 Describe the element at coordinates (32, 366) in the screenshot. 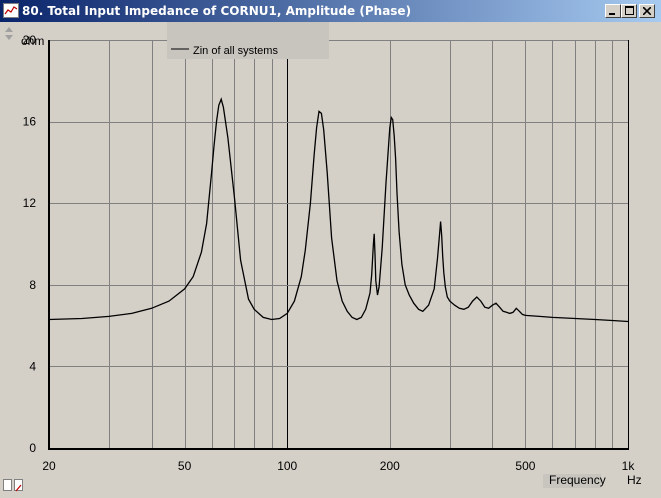

I see `y-tick-label: 4` at that location.